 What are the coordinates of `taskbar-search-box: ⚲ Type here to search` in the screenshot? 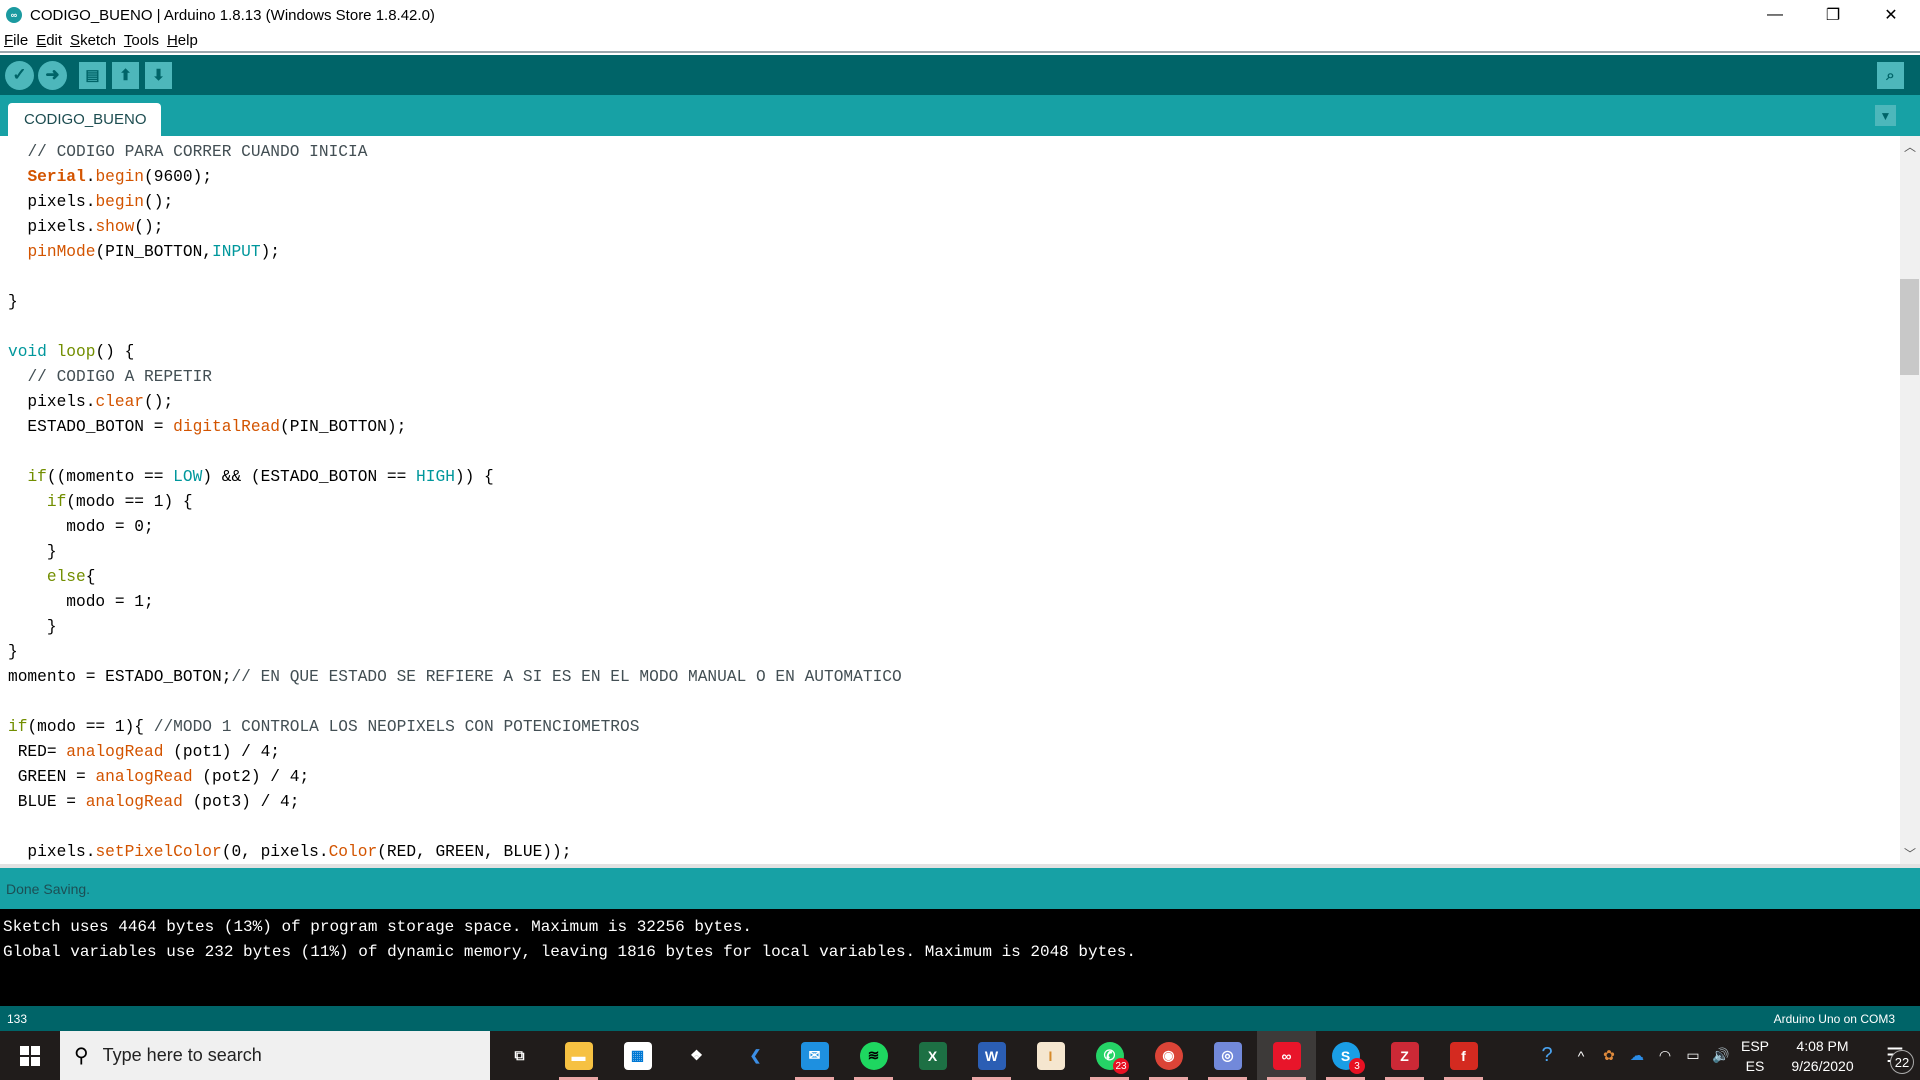 It's located at (275, 1055).